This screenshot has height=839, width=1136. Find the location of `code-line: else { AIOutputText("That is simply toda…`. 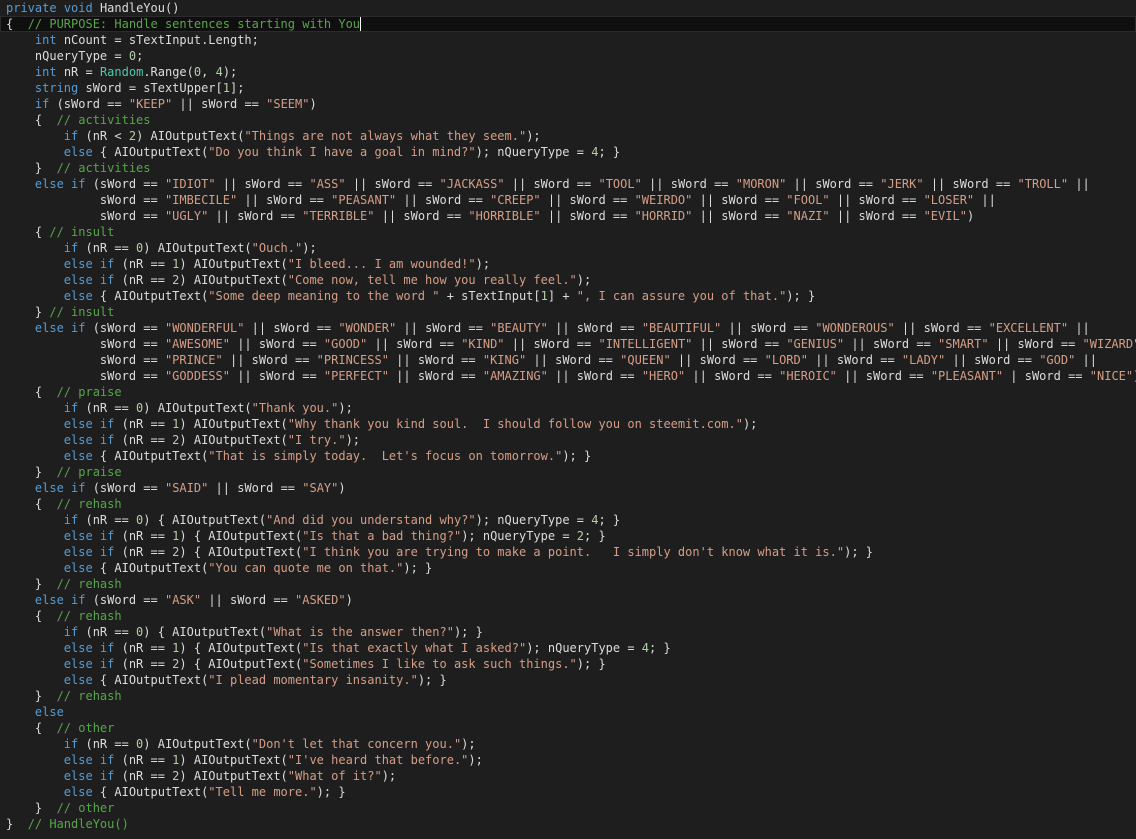

code-line: else { AIOutputText("That is simply toda… is located at coordinates (568, 456).